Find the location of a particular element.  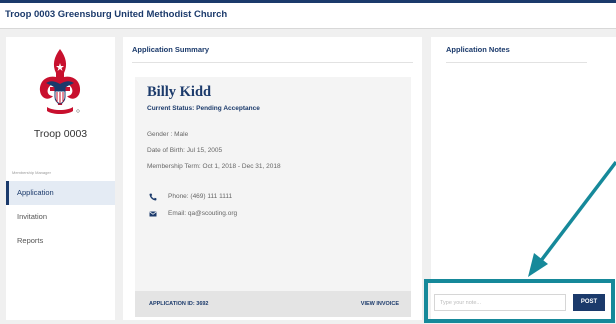

applicant-name: Billy Kidd is located at coordinates (179, 92).